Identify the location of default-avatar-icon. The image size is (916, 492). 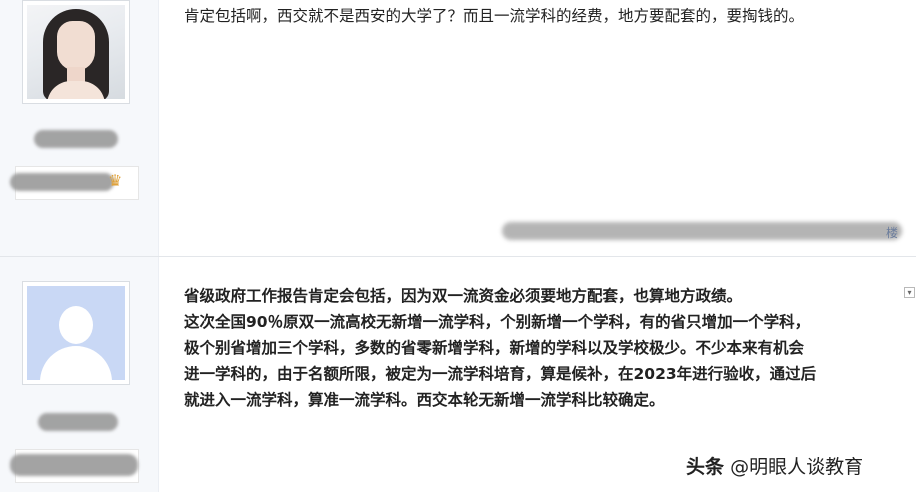
(76, 333).